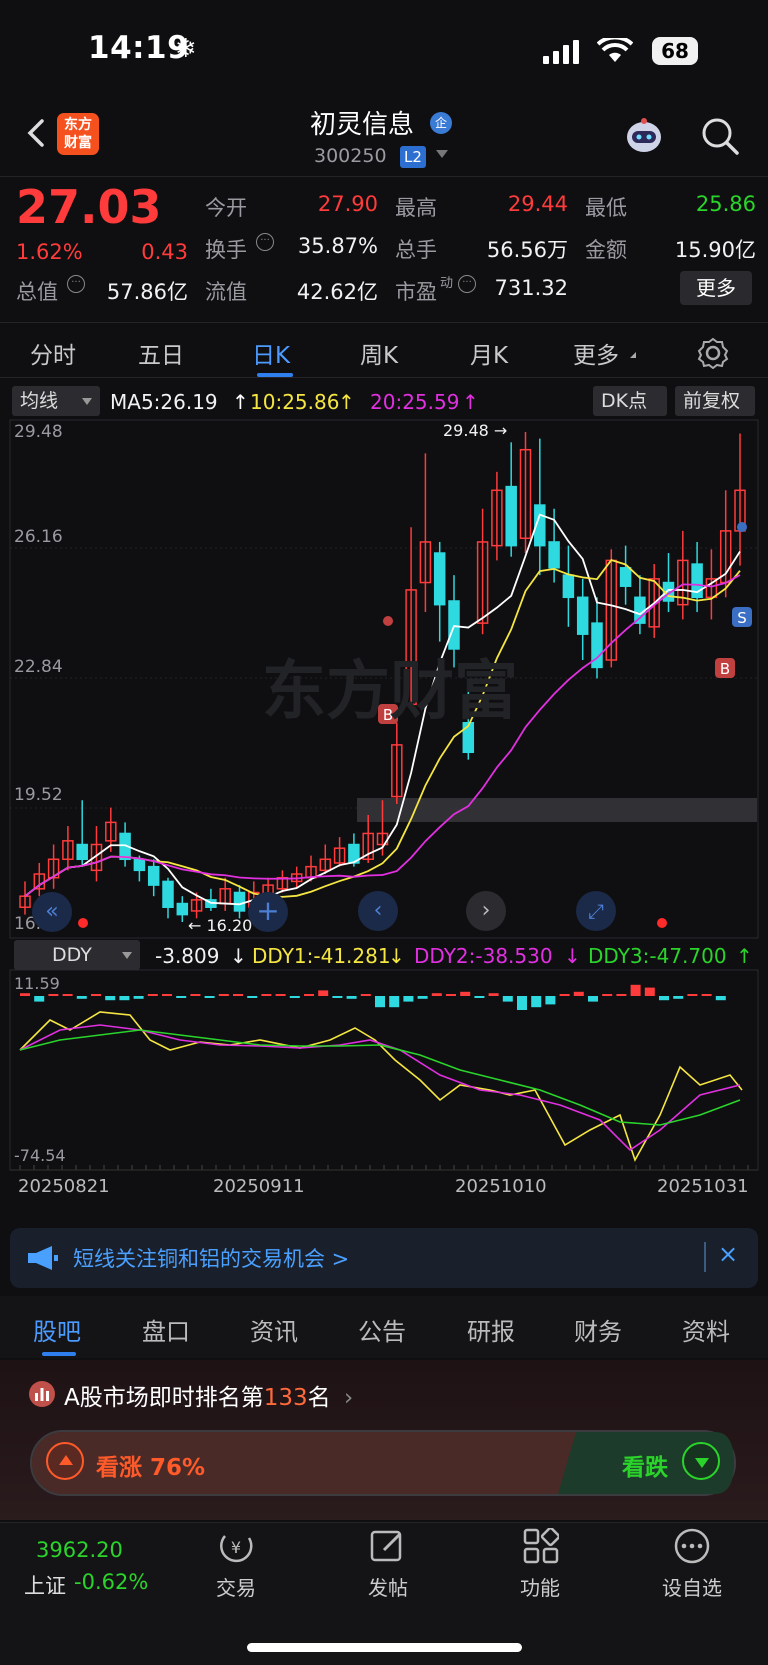  I want to click on date-label: 20250821, so click(64, 1186).